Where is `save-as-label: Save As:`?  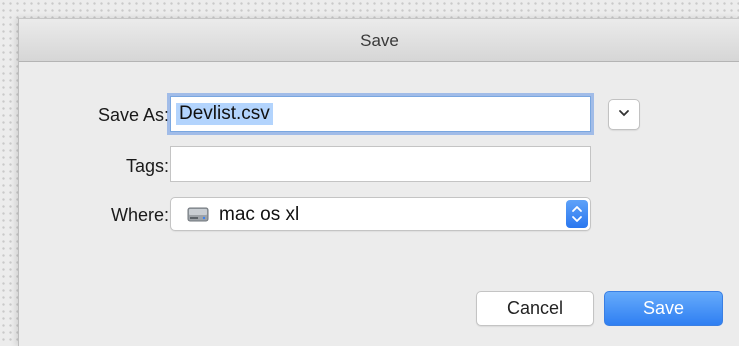
save-as-label: Save As: is located at coordinates (133, 115).